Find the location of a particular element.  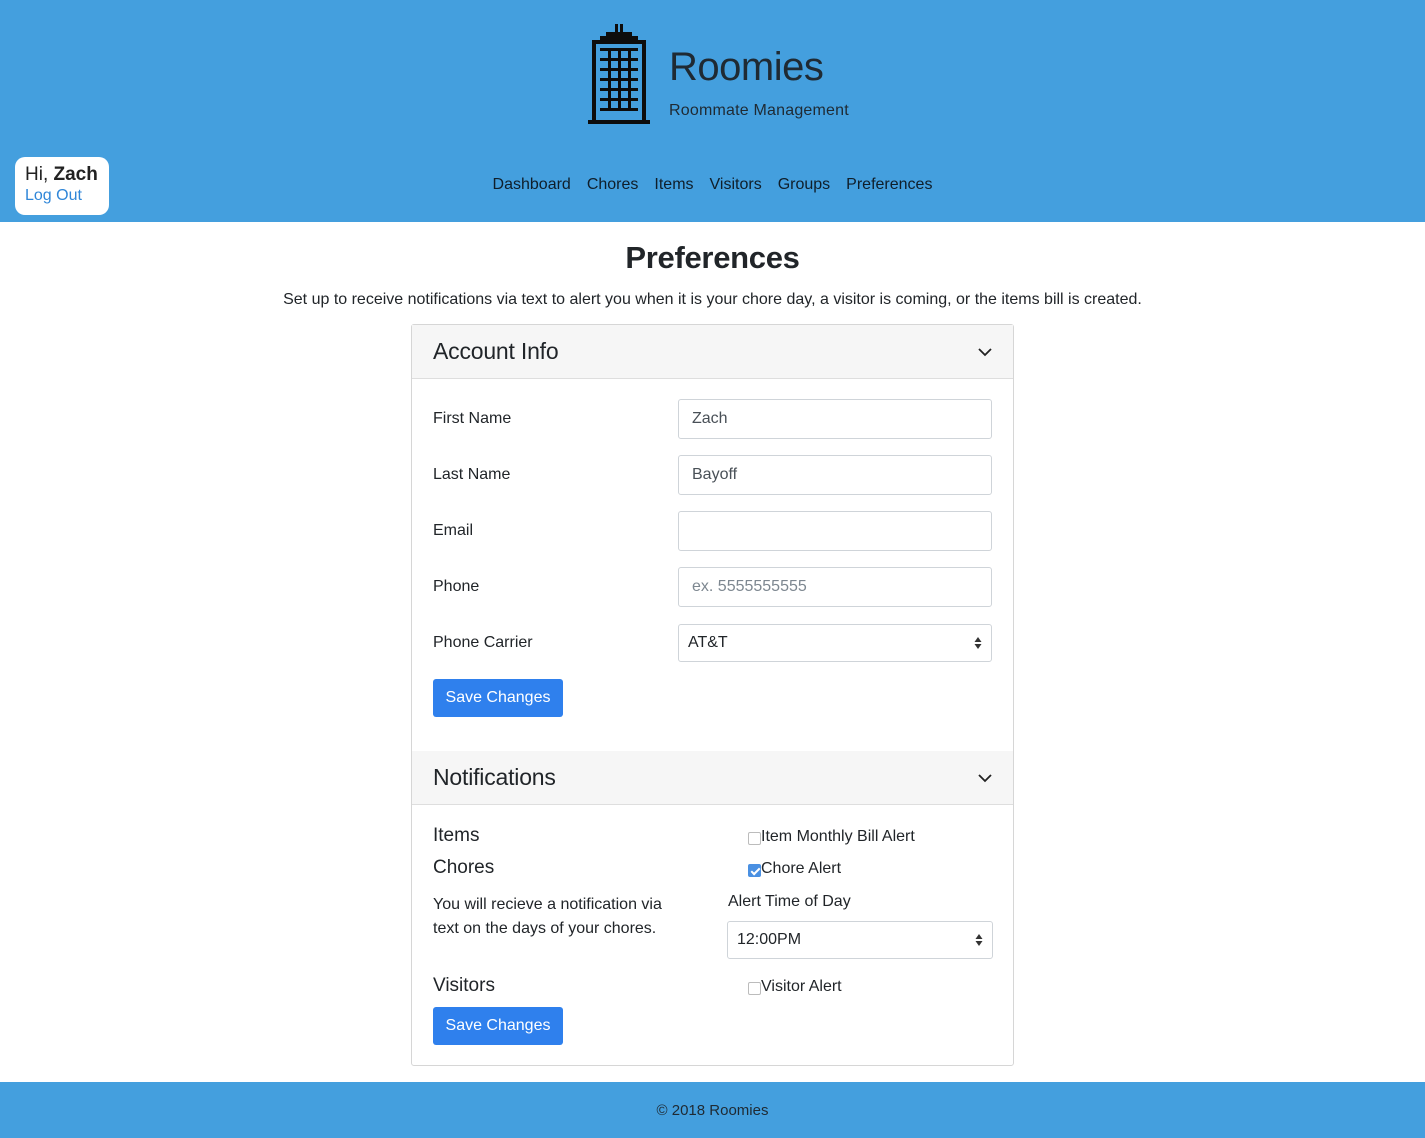

email-row: Email is located at coordinates (712, 531).